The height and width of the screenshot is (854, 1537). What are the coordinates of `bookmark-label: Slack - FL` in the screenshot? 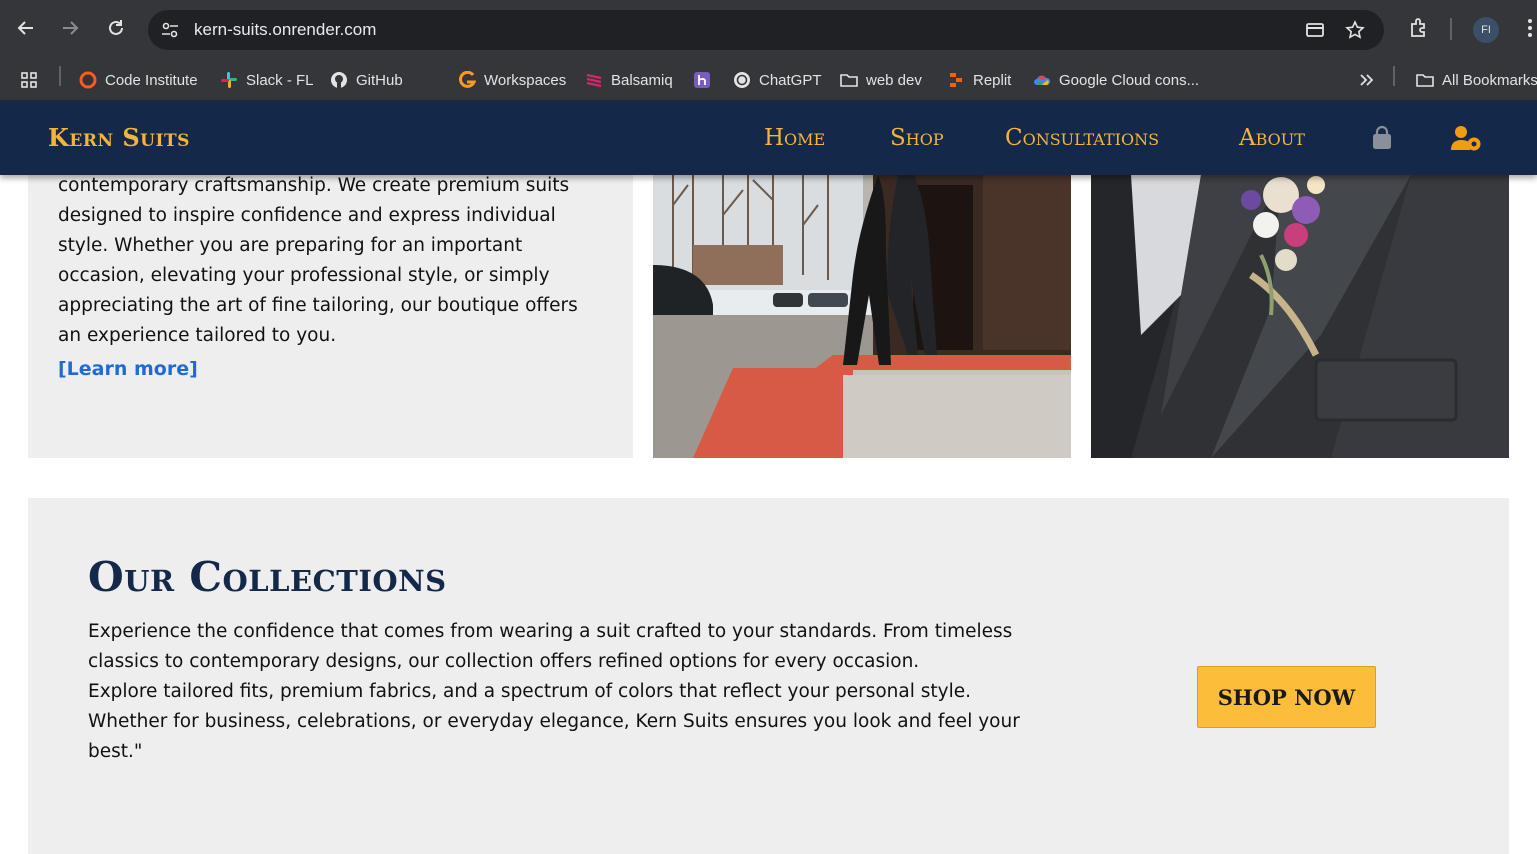 It's located at (280, 80).